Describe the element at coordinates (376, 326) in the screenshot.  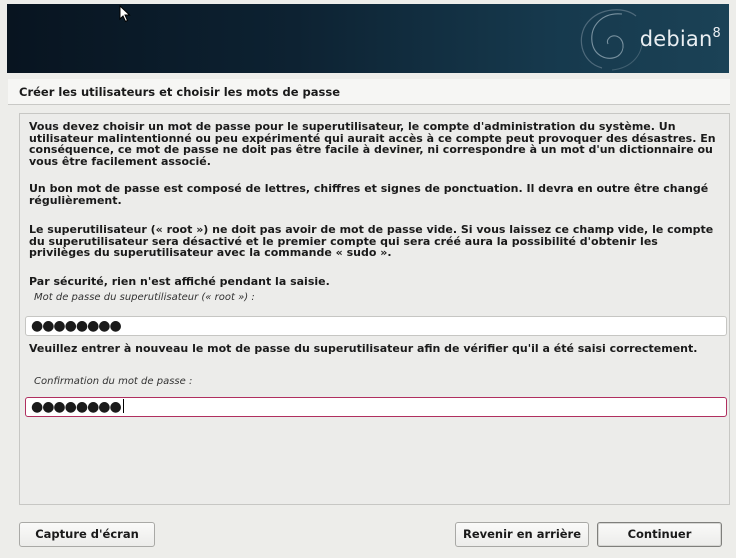
I see `root-password-field: ●●●●●●●●` at that location.